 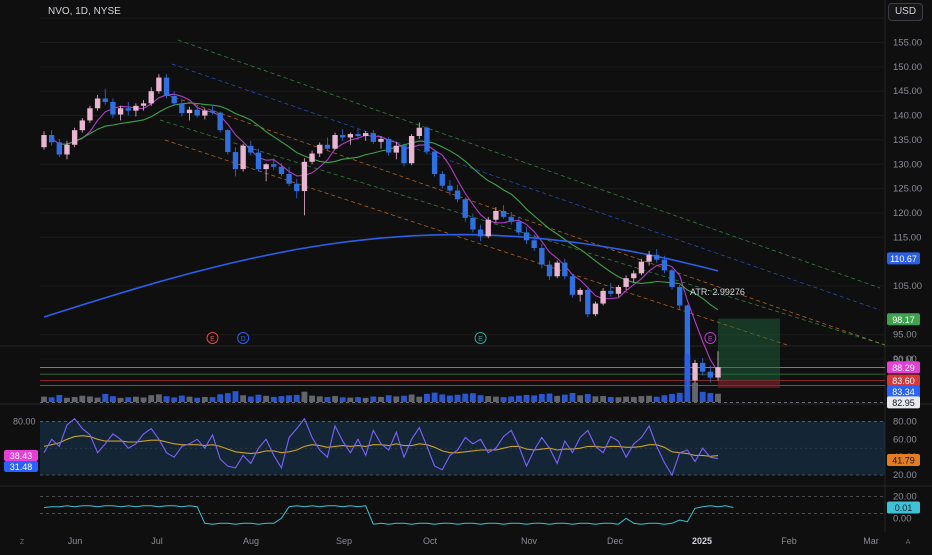 What do you see at coordinates (871, 541) in the screenshot?
I see `x-tick-label: Mar` at bounding box center [871, 541].